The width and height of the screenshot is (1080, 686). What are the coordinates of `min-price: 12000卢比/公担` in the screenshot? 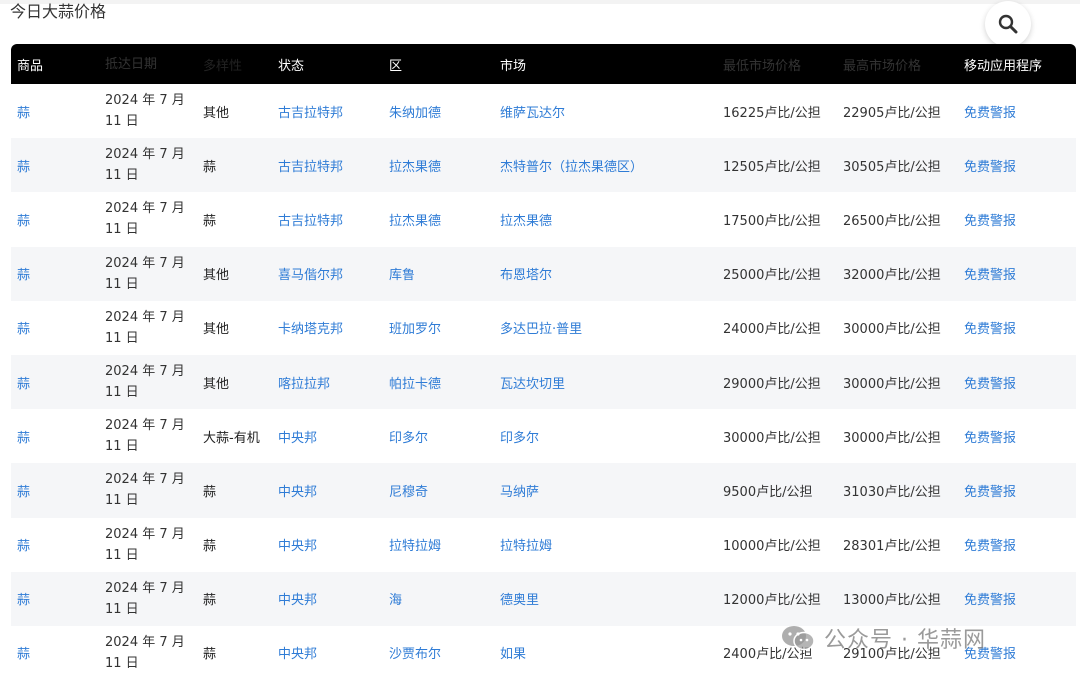 It's located at (772, 601).